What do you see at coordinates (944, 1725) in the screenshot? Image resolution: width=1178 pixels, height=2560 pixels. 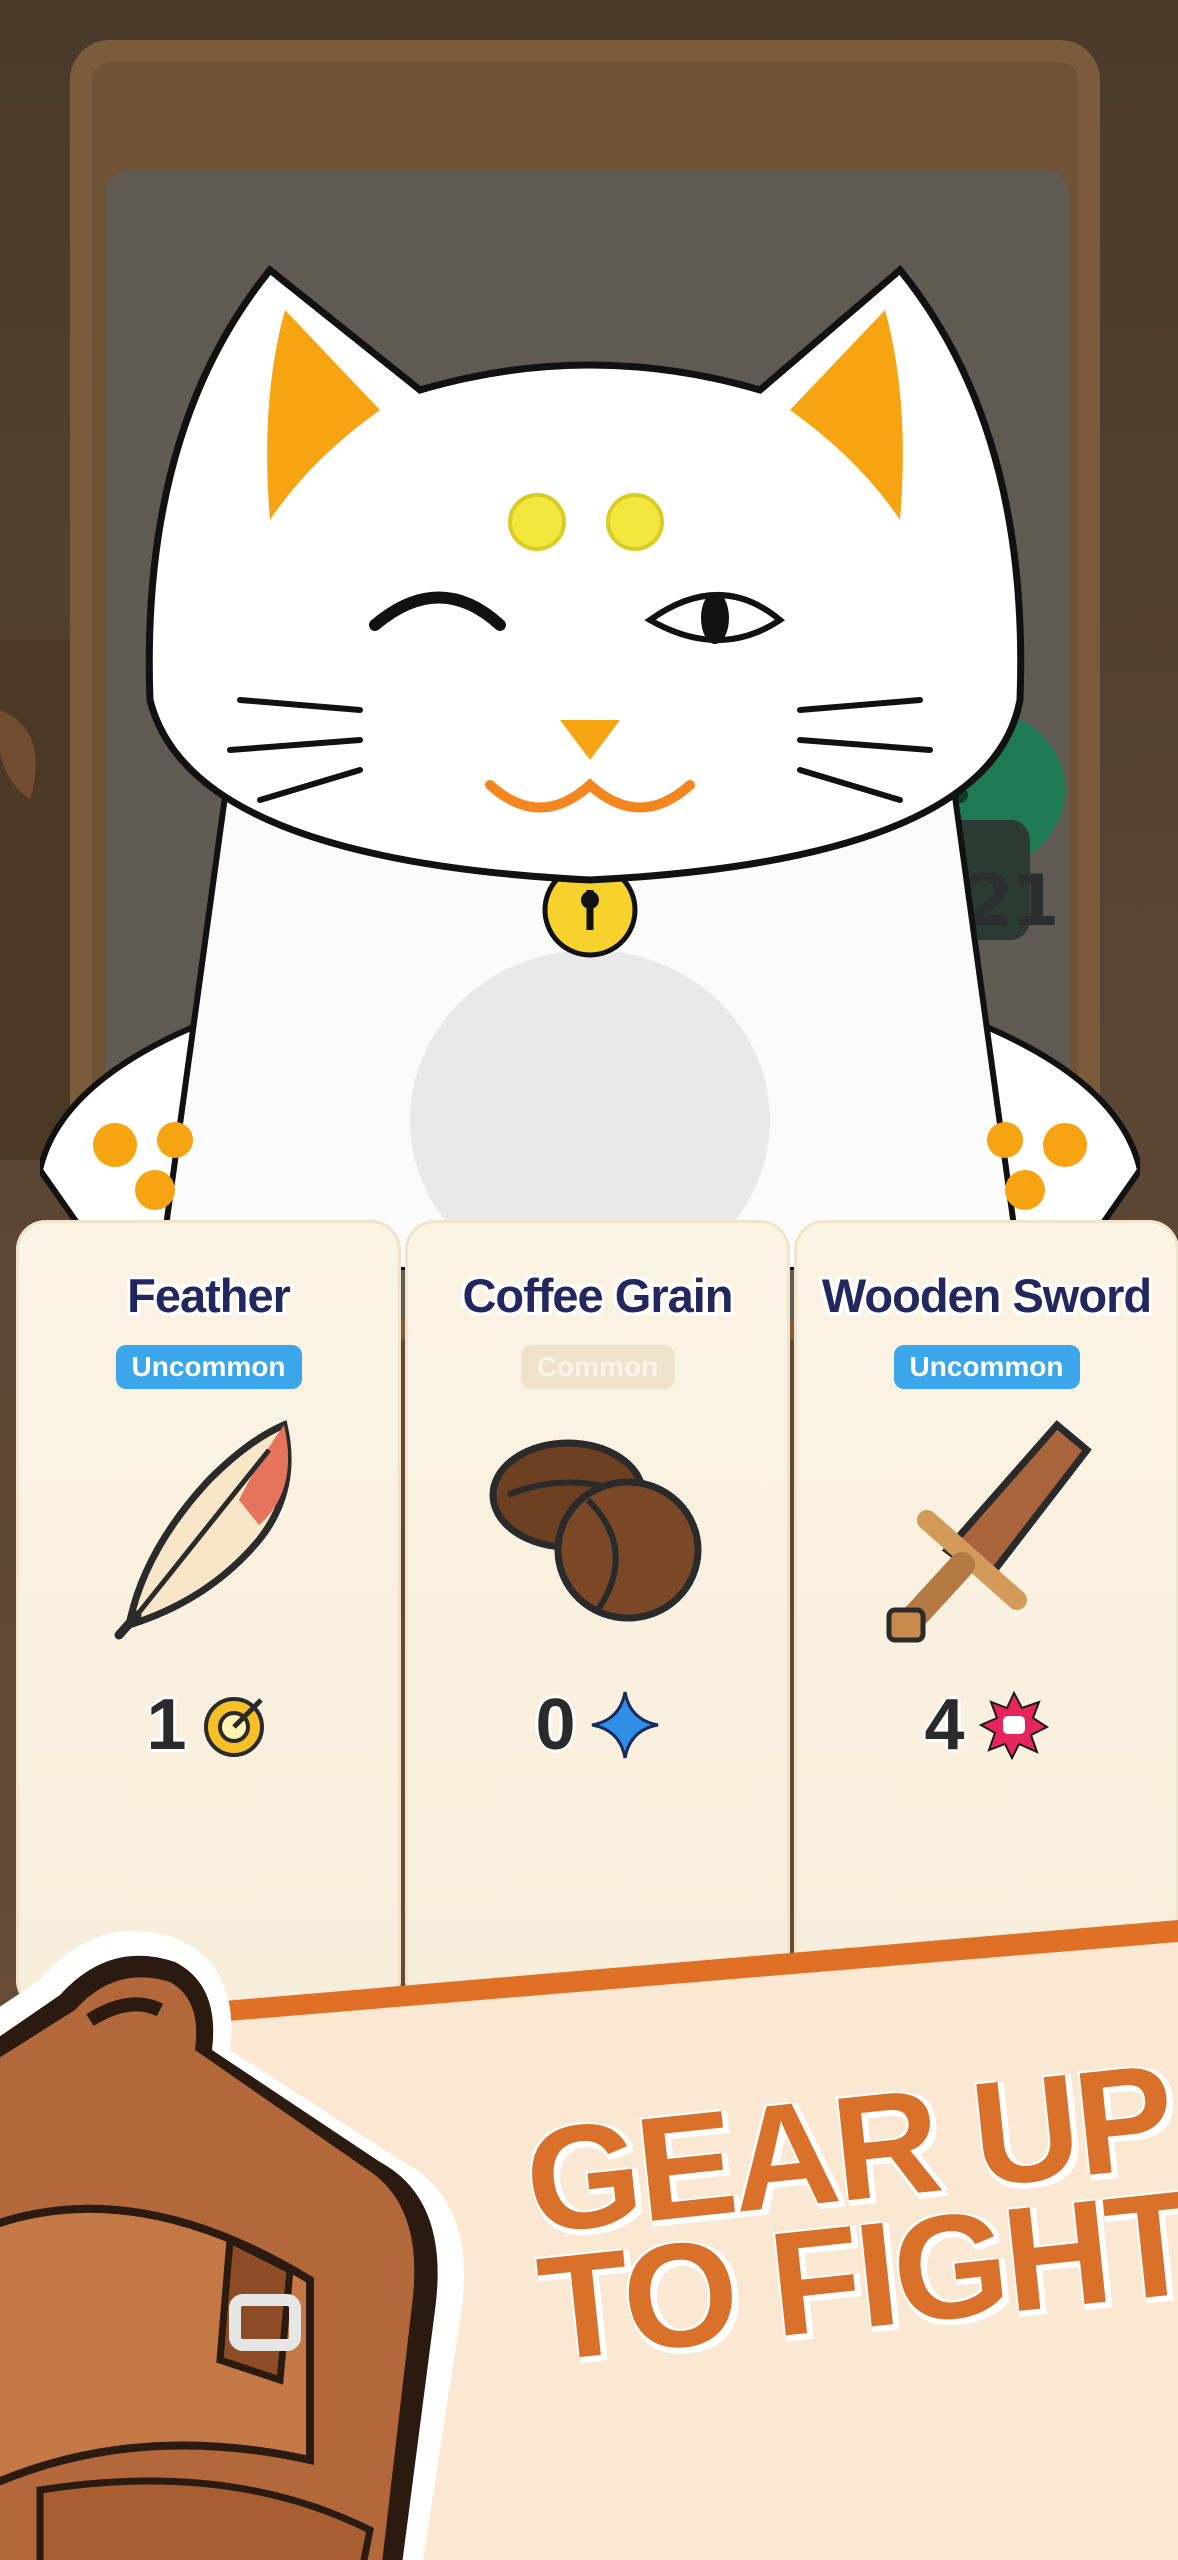 I see `stat-value: 4` at bounding box center [944, 1725].